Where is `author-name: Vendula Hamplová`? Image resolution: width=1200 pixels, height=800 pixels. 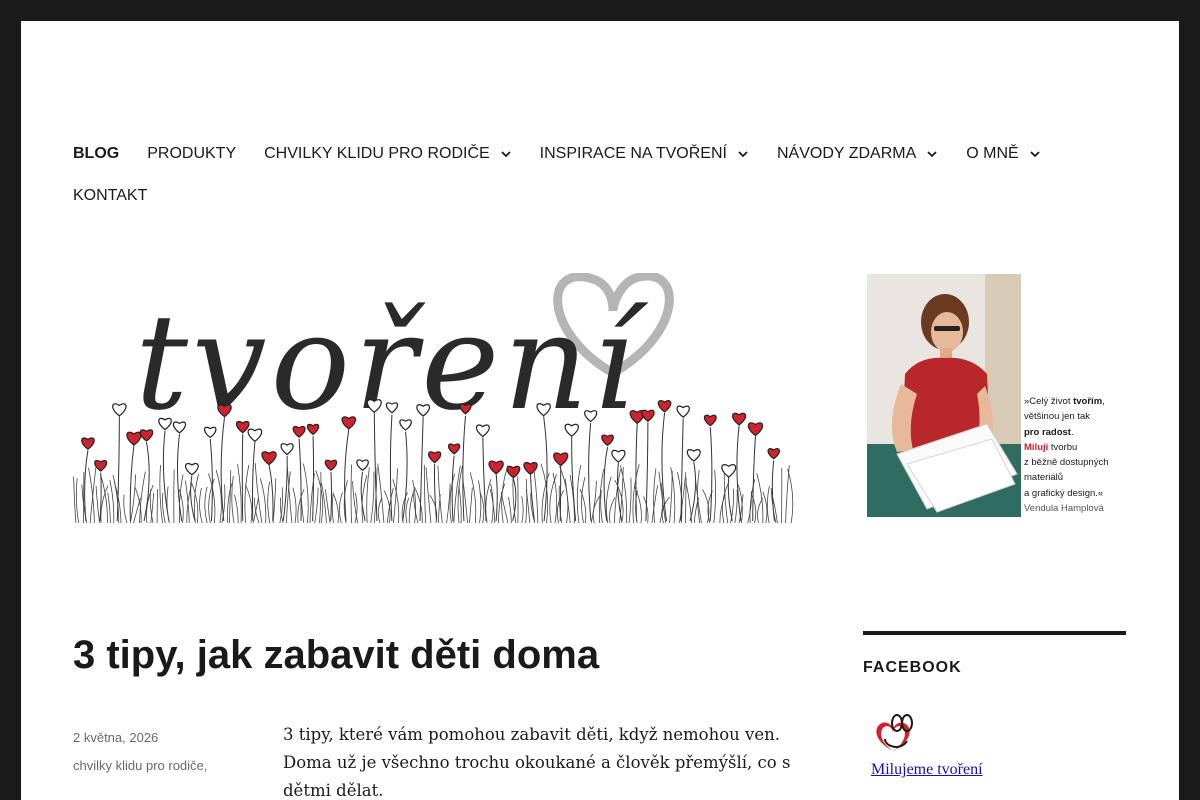
author-name: Vendula Hamplová is located at coordinates (1064, 509).